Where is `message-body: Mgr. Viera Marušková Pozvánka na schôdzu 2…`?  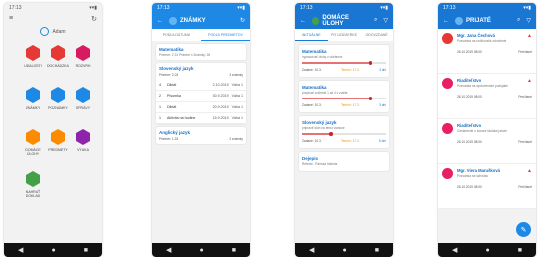 message-body: Mgr. Viera Marušková Pozvánka na schôdzu 2… is located at coordinates (494, 186).